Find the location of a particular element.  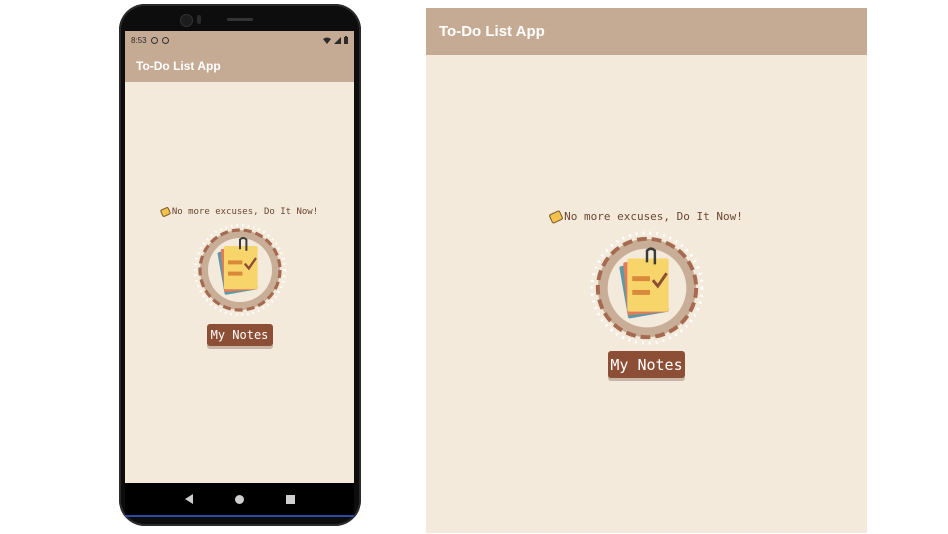

preview-my-notes-label: My Notes is located at coordinates (646, 364).